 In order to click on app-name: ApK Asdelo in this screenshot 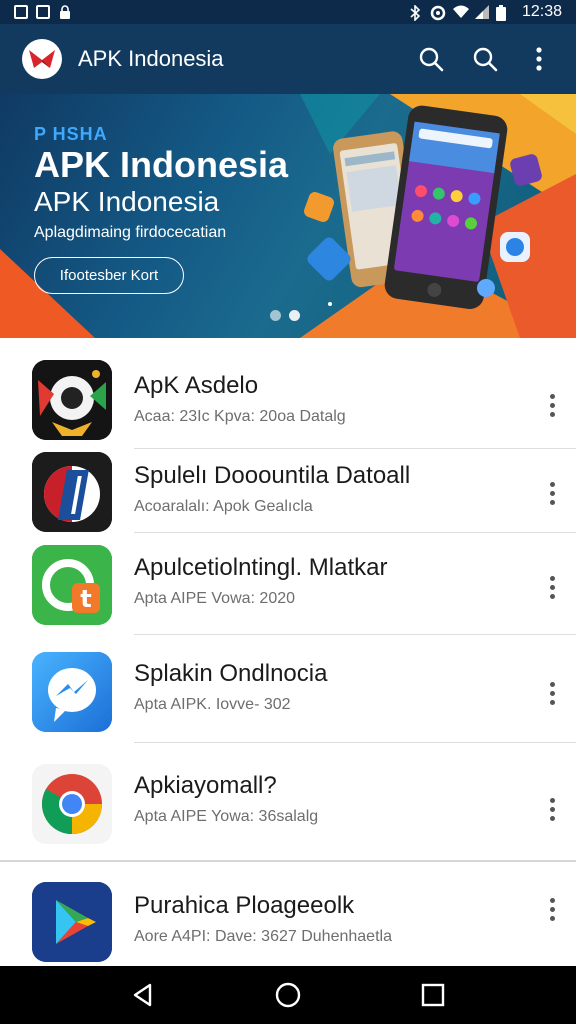, I will do `click(196, 385)`.